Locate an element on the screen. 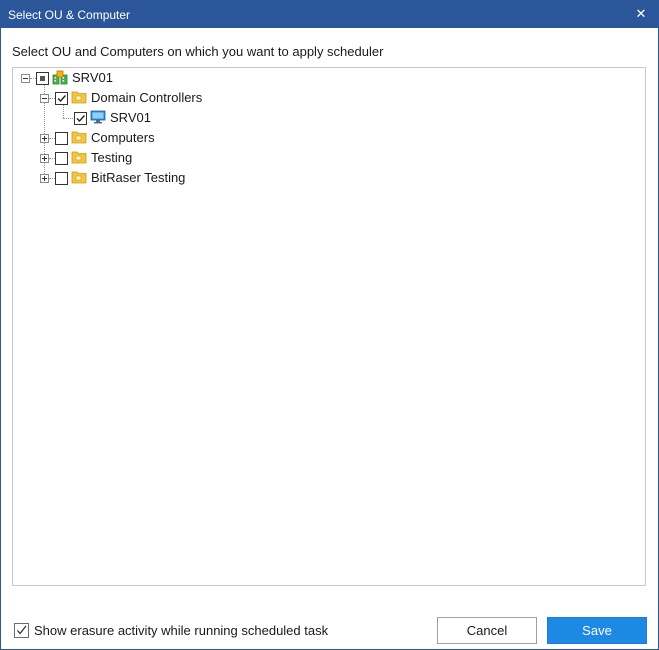 This screenshot has width=659, height=650. root-checkbox is located at coordinates (42, 78).